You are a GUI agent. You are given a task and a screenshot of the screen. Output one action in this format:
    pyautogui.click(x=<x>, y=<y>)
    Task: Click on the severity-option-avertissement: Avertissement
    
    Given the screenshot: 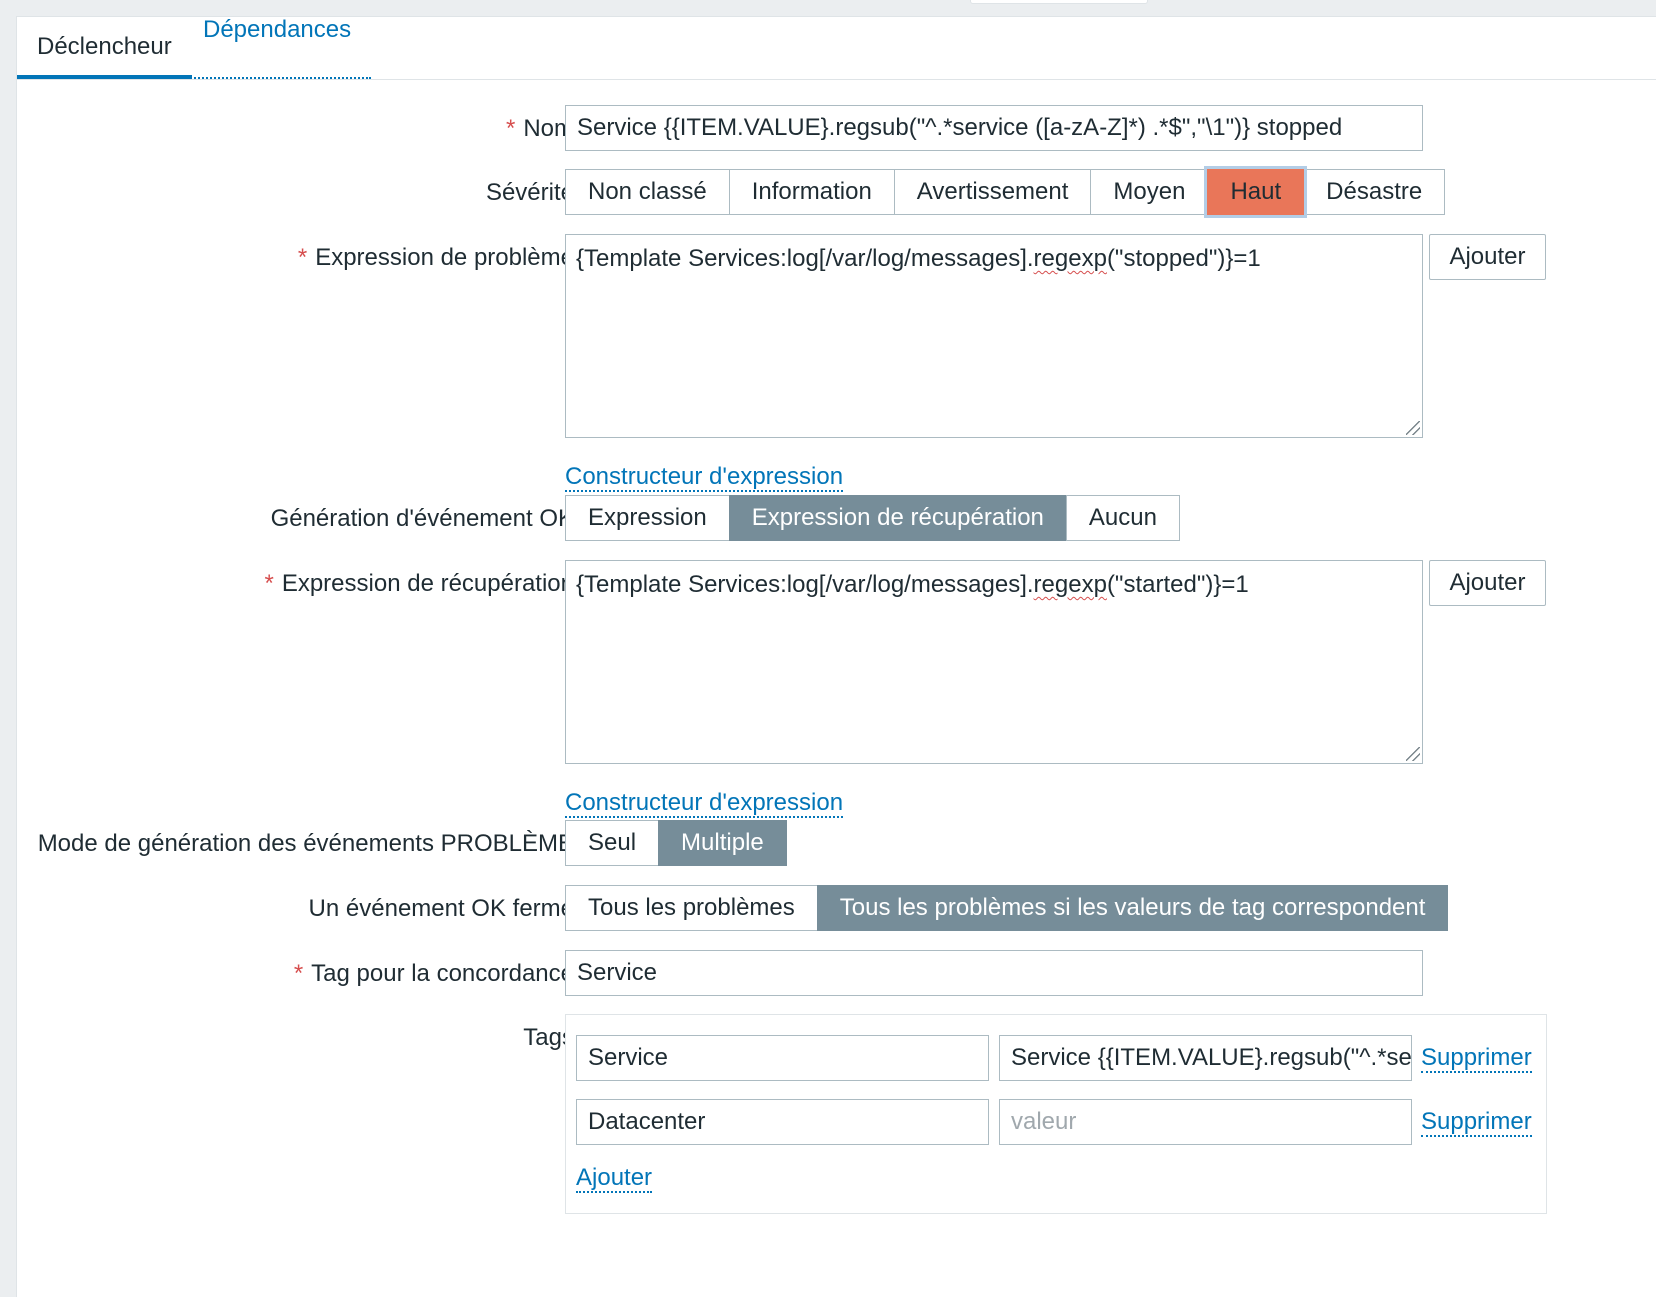 What is the action you would take?
    pyautogui.click(x=992, y=192)
    